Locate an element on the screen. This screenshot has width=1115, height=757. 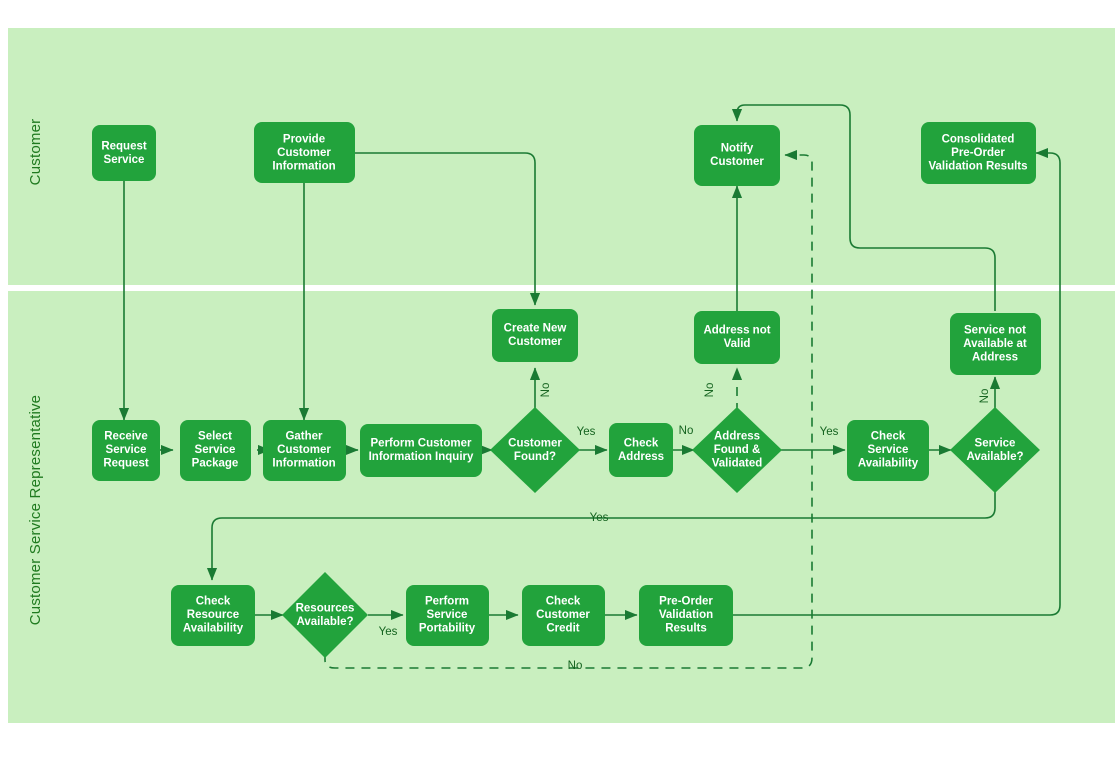
edge-label-service-available-yes: Yes is located at coordinates (599, 518).